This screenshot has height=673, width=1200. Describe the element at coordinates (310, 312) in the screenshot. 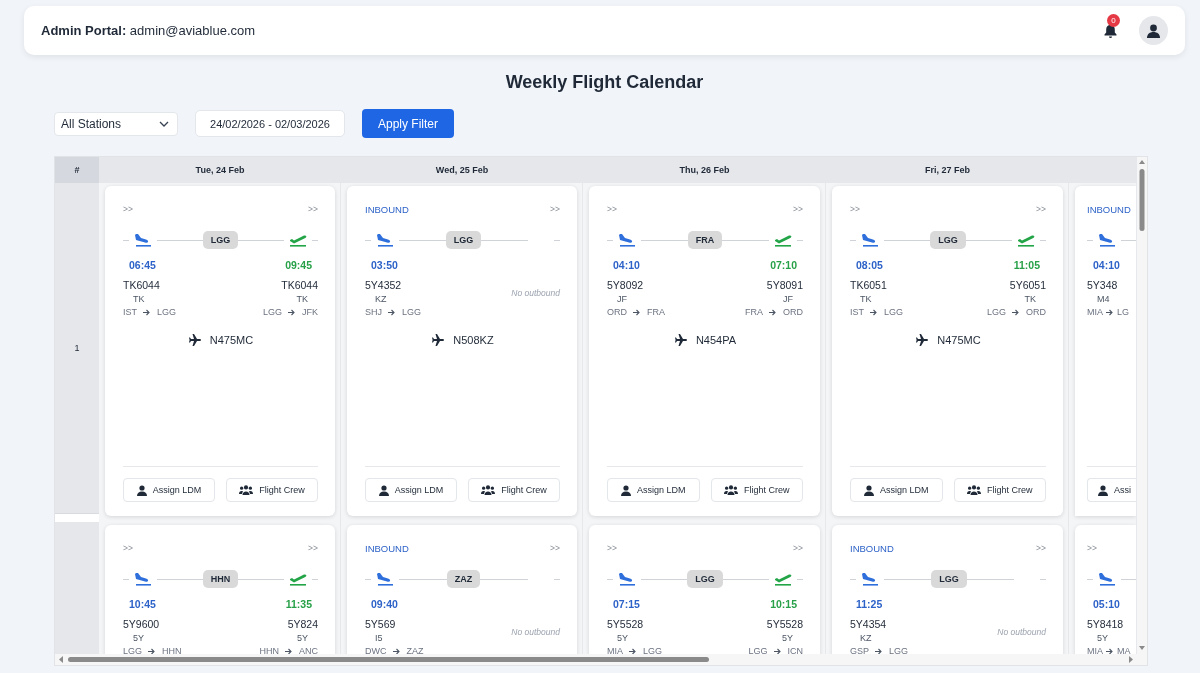

I see `destination-code: JFK` at that location.